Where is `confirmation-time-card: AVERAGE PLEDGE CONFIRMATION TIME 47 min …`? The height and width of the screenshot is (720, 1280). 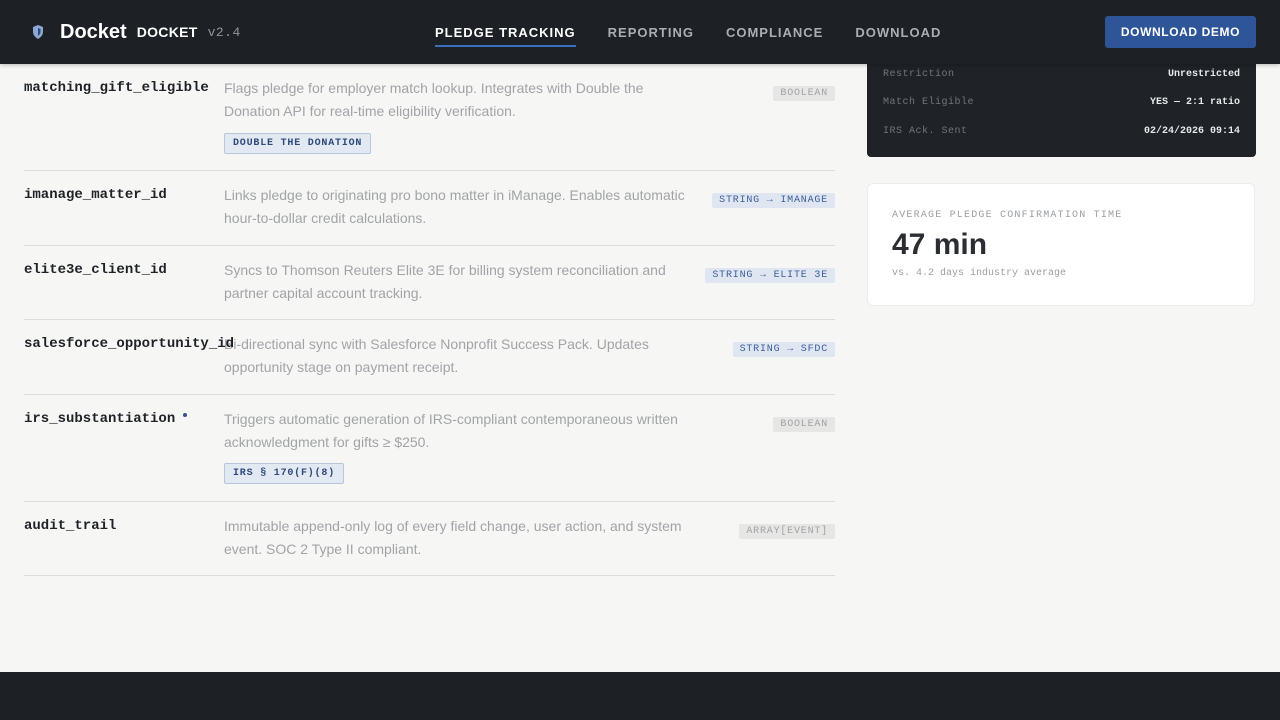
confirmation-time-card: AVERAGE PLEDGE CONFIRMATION TIME 47 min … is located at coordinates (1061, 244).